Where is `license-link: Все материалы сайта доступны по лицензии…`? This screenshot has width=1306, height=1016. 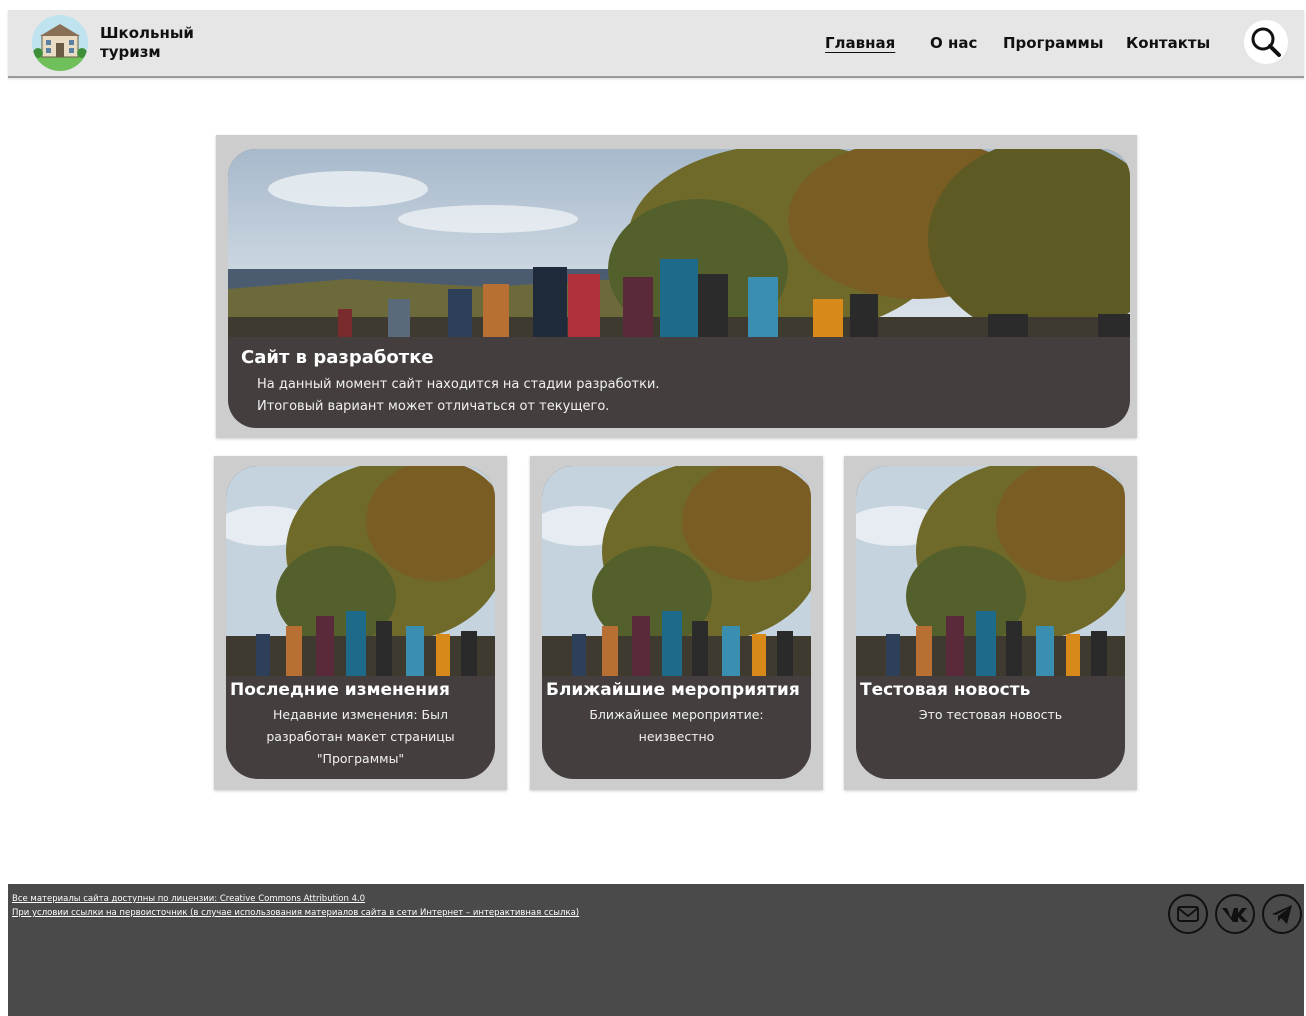
license-link: Все материалы сайта доступны по лицензии… is located at coordinates (188, 899).